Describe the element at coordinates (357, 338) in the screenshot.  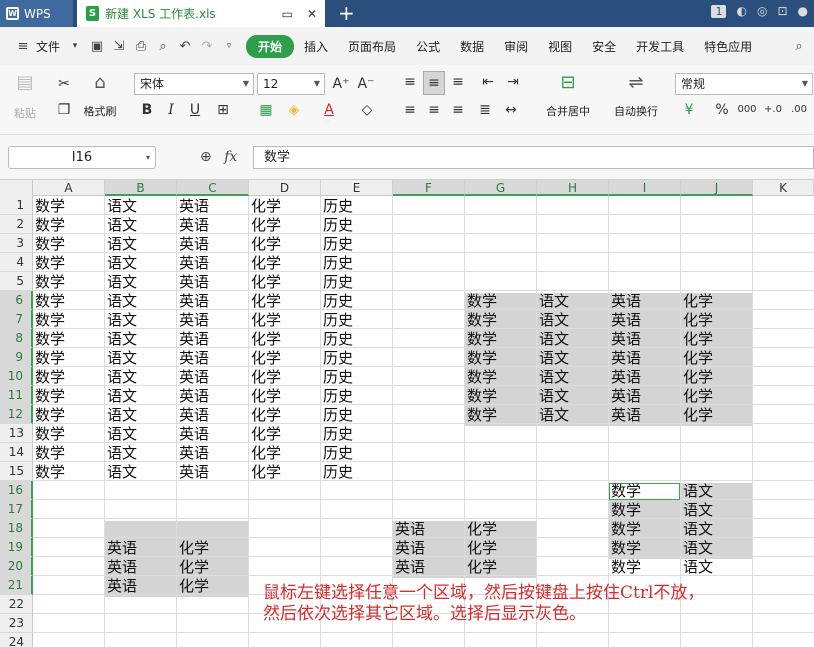
I see `cell-E8: 历史` at that location.